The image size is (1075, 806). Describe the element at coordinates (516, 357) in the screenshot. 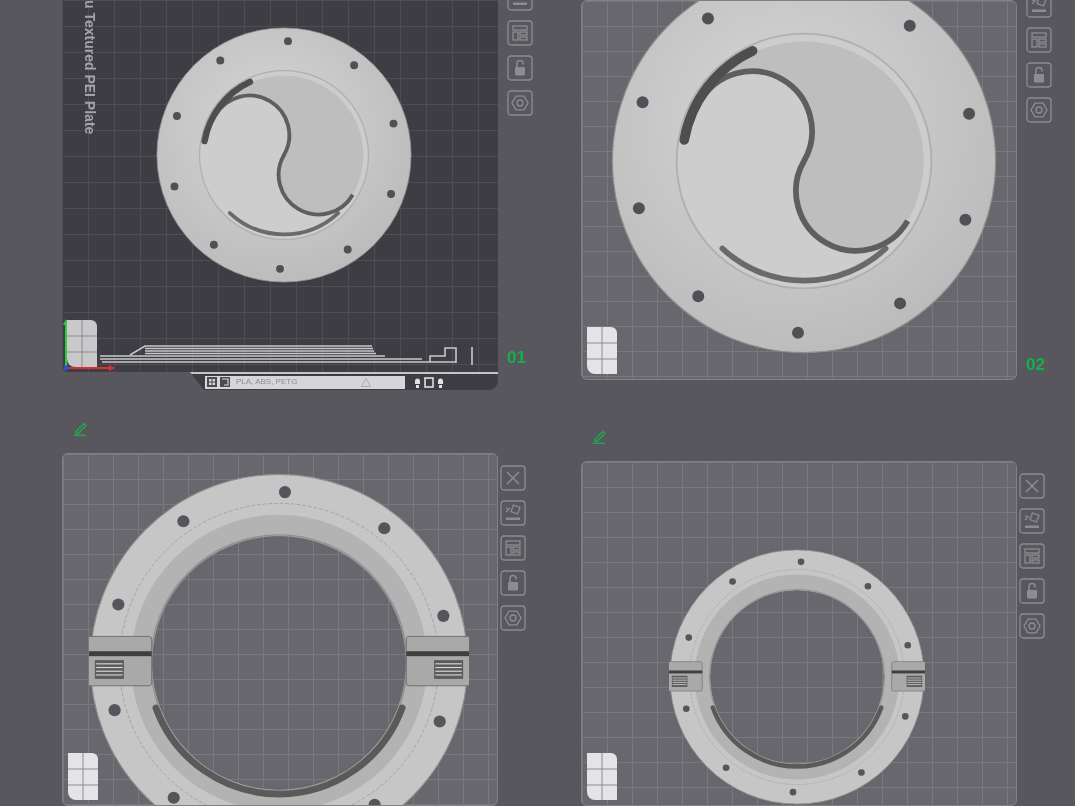

I see `plate-number: 01` at that location.